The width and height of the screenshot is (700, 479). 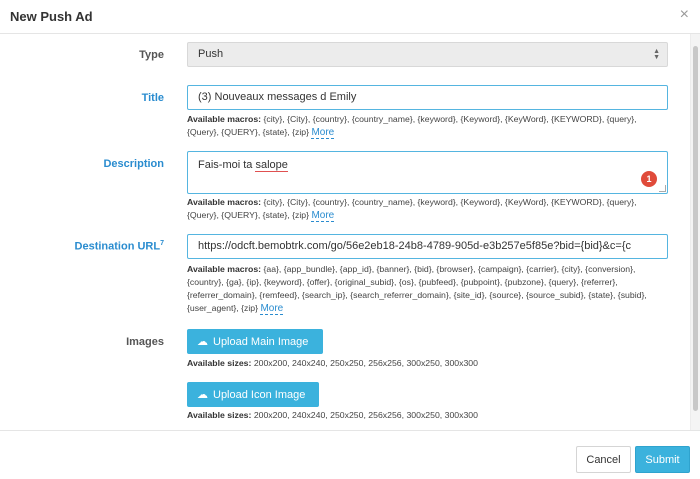 I want to click on description-text: Fais-moi ta, so click(x=227, y=165).